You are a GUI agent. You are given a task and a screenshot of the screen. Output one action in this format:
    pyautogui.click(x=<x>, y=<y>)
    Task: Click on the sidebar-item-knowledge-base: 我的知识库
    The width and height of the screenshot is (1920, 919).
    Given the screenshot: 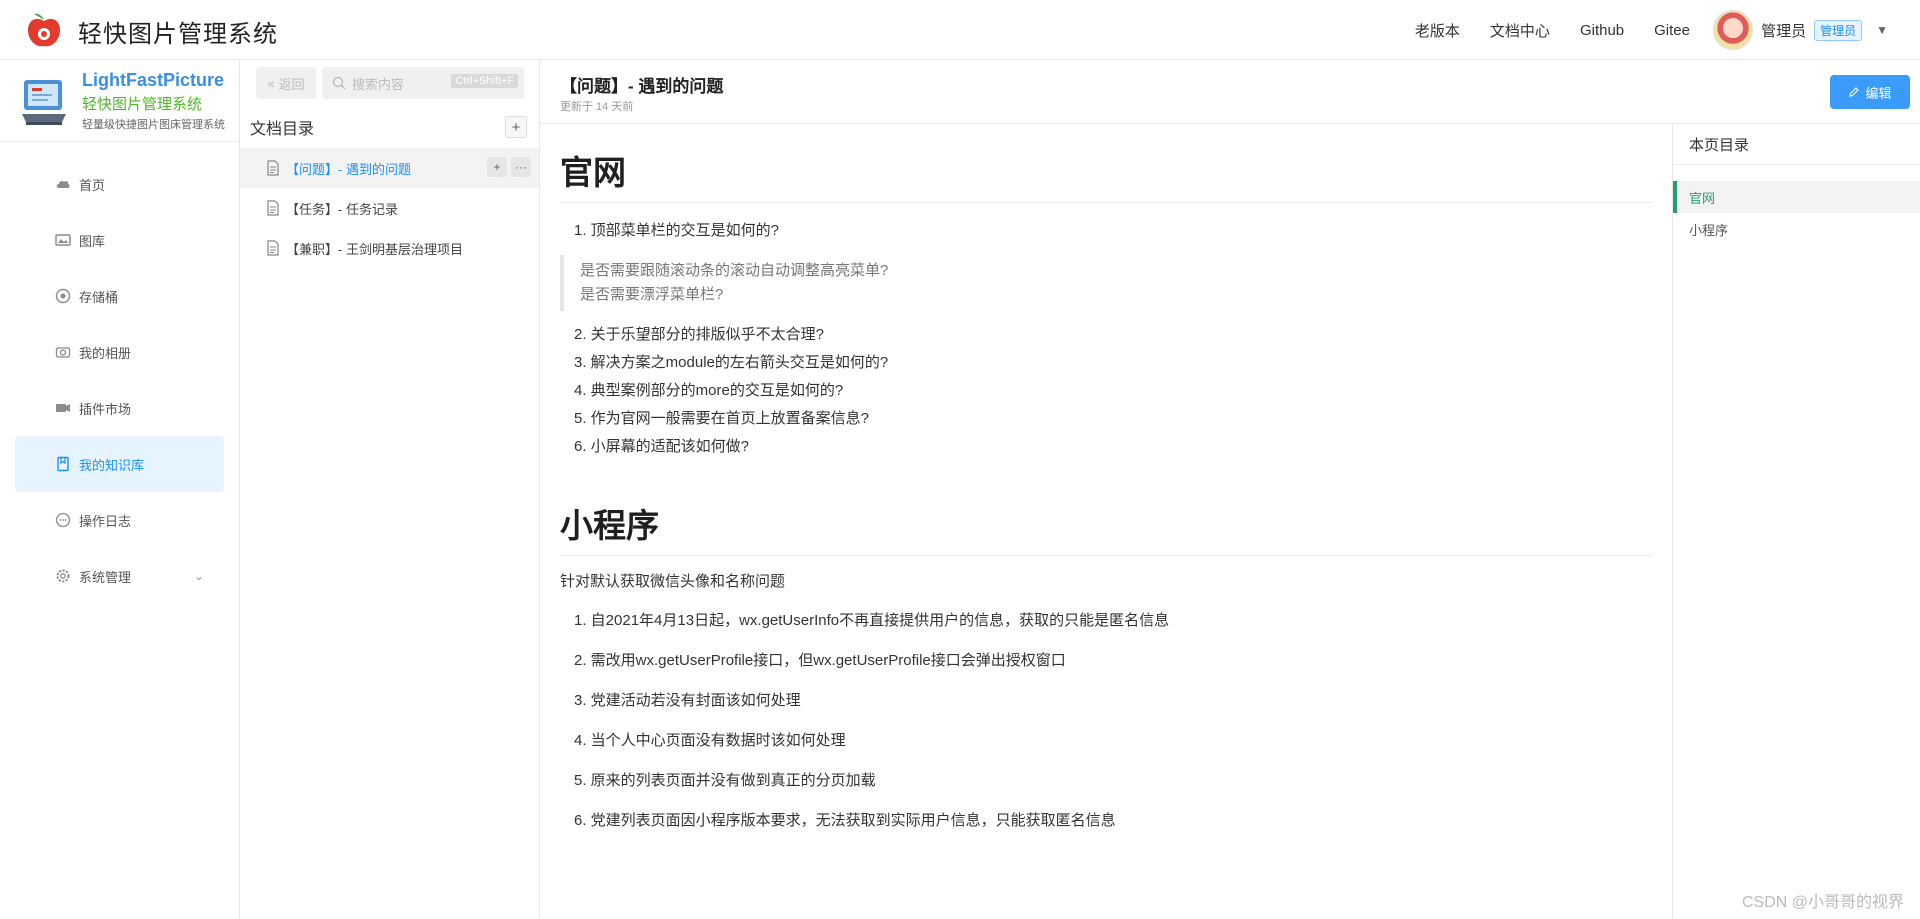 What is the action you would take?
    pyautogui.click(x=119, y=464)
    